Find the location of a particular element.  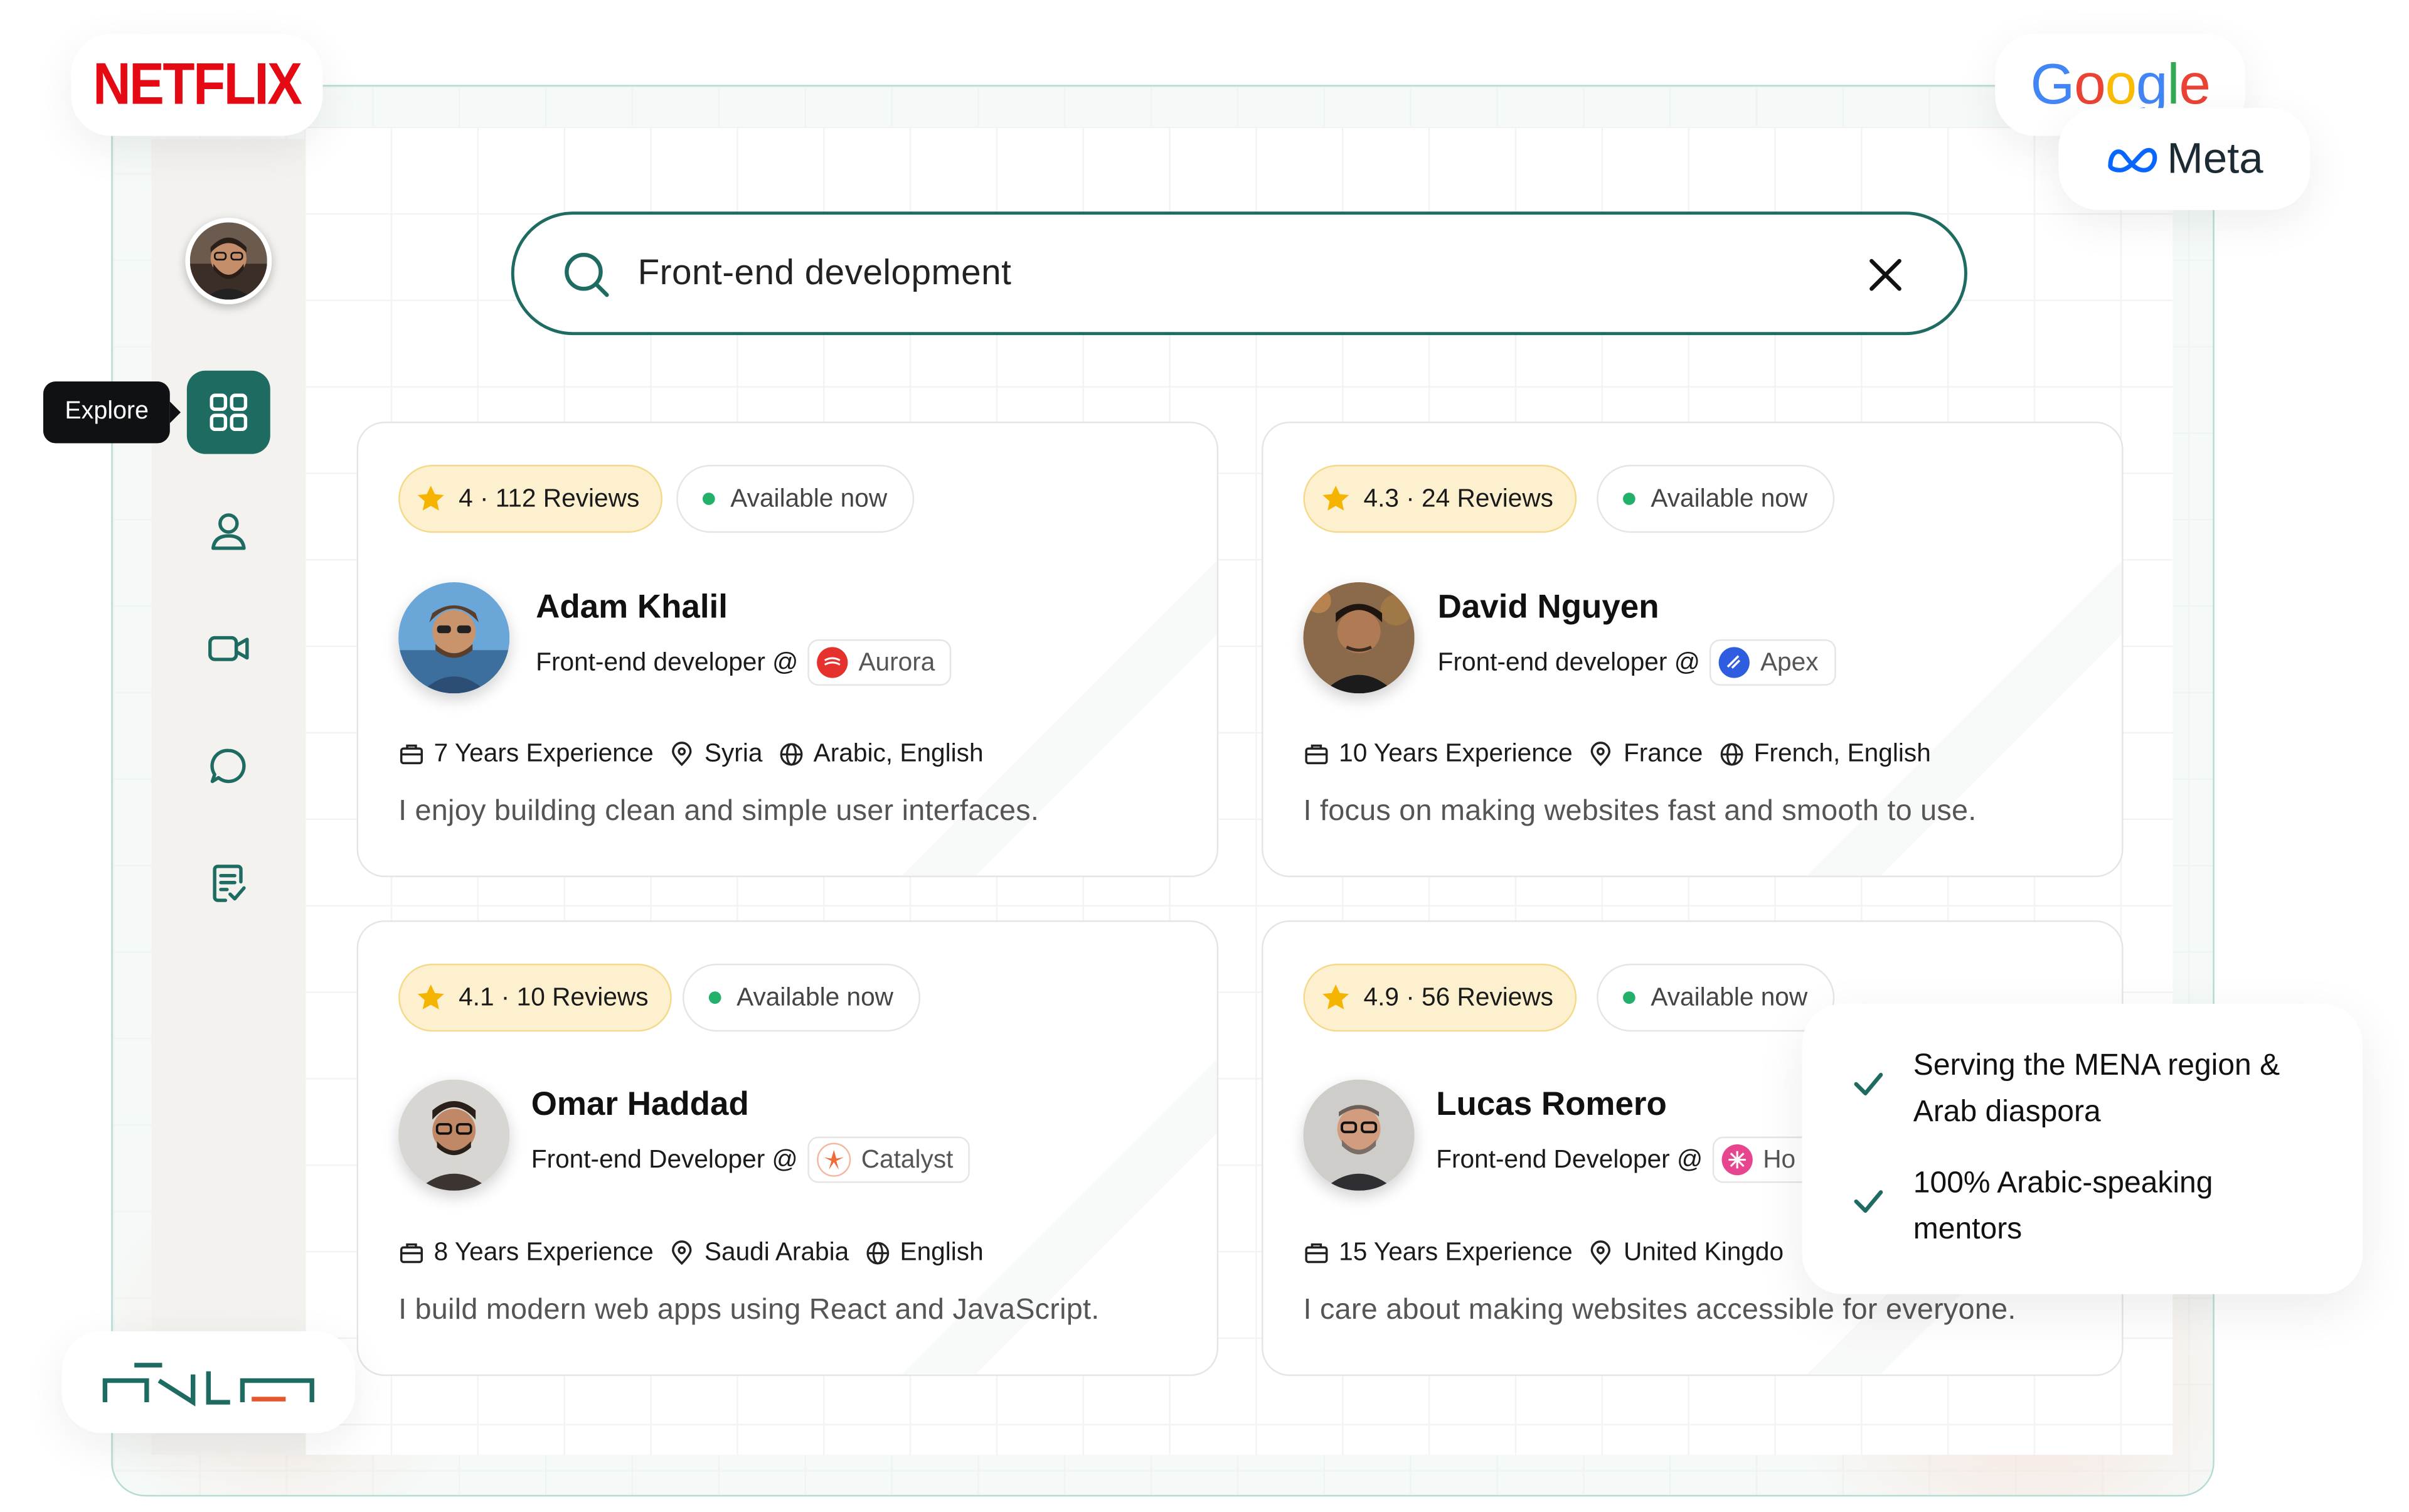

mentor-role: Front-end developer @ Apex is located at coordinates (1637, 663).